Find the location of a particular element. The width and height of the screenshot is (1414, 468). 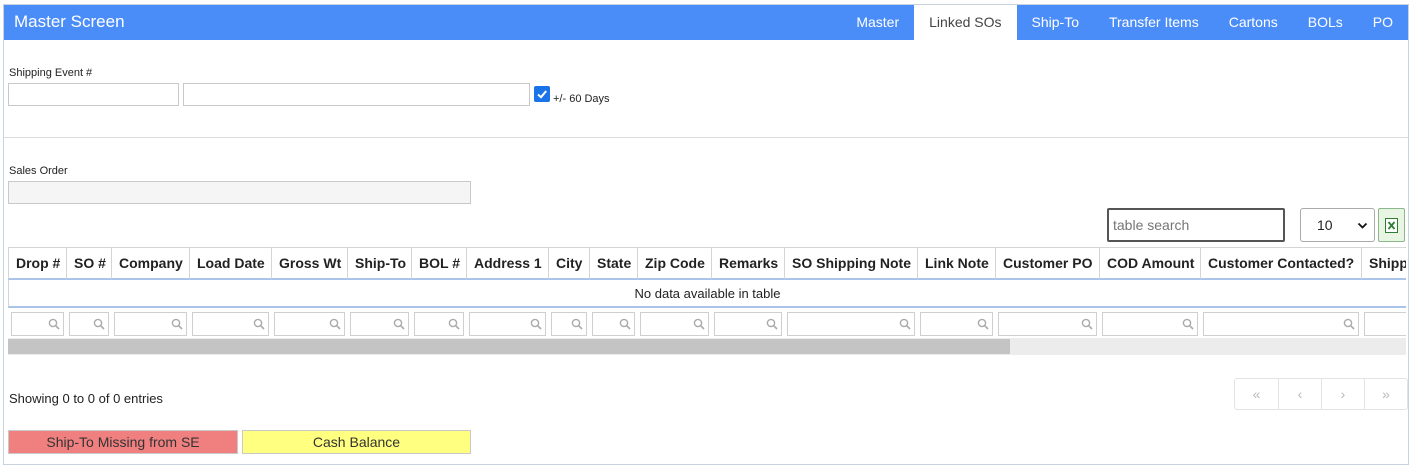

column-header-gross-wt: Gross Wt is located at coordinates (309, 263).